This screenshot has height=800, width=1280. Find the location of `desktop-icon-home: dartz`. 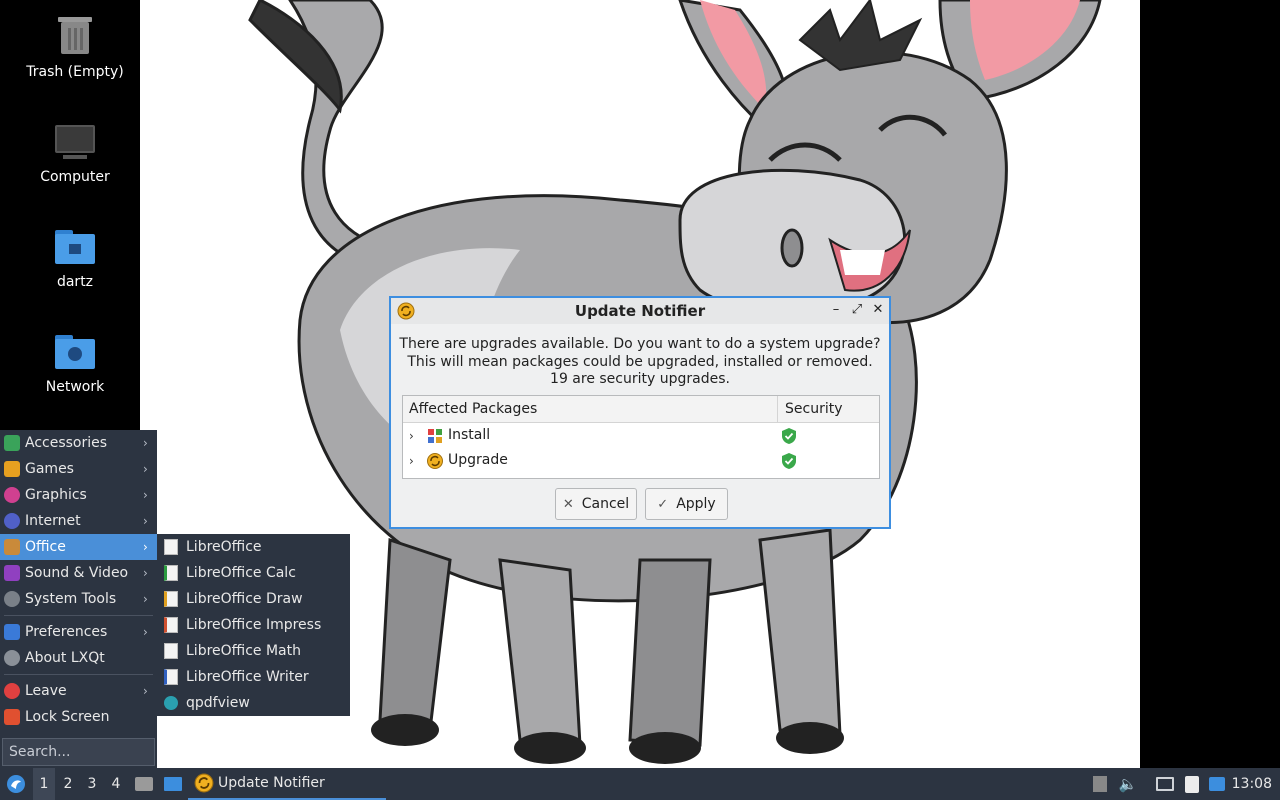

desktop-icon-home: dartz is located at coordinates (75, 257).